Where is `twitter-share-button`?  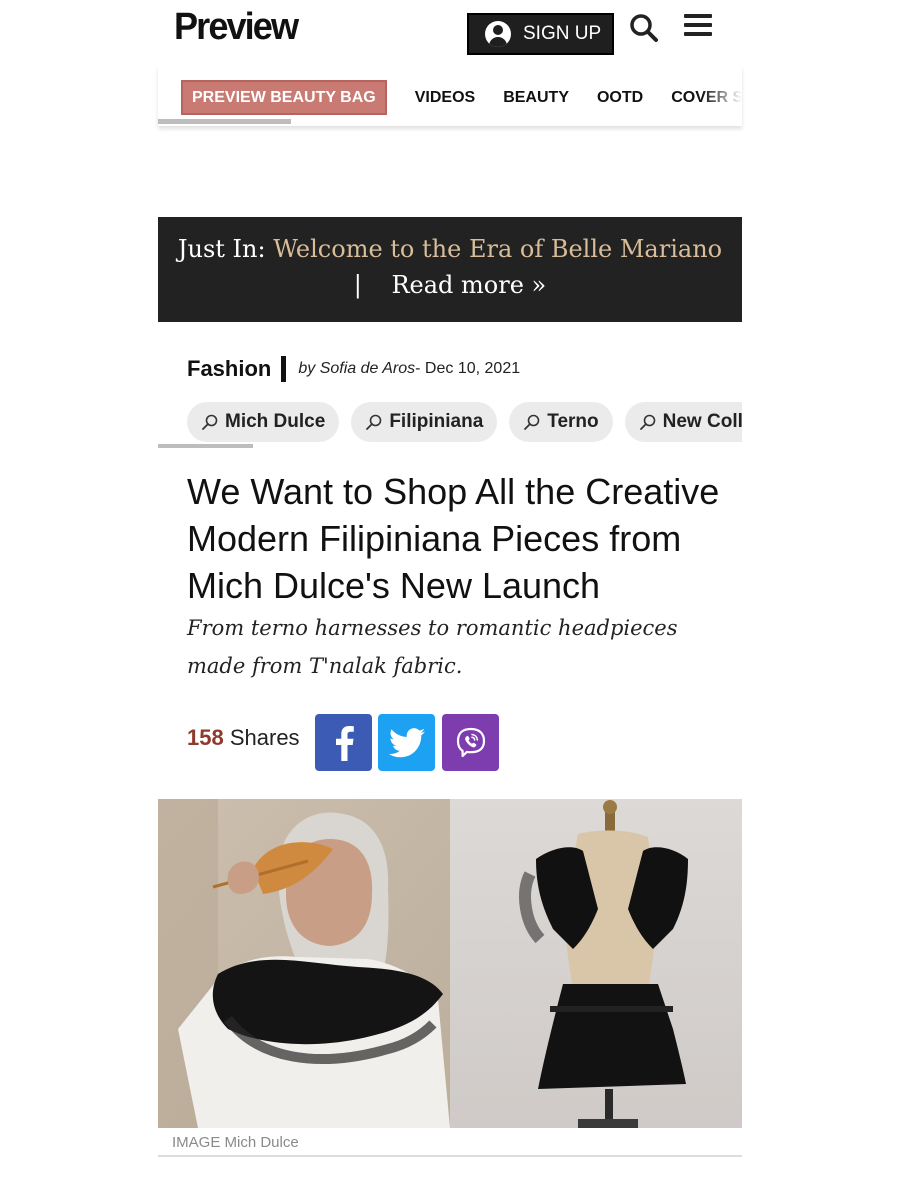 twitter-share-button is located at coordinates (406, 742).